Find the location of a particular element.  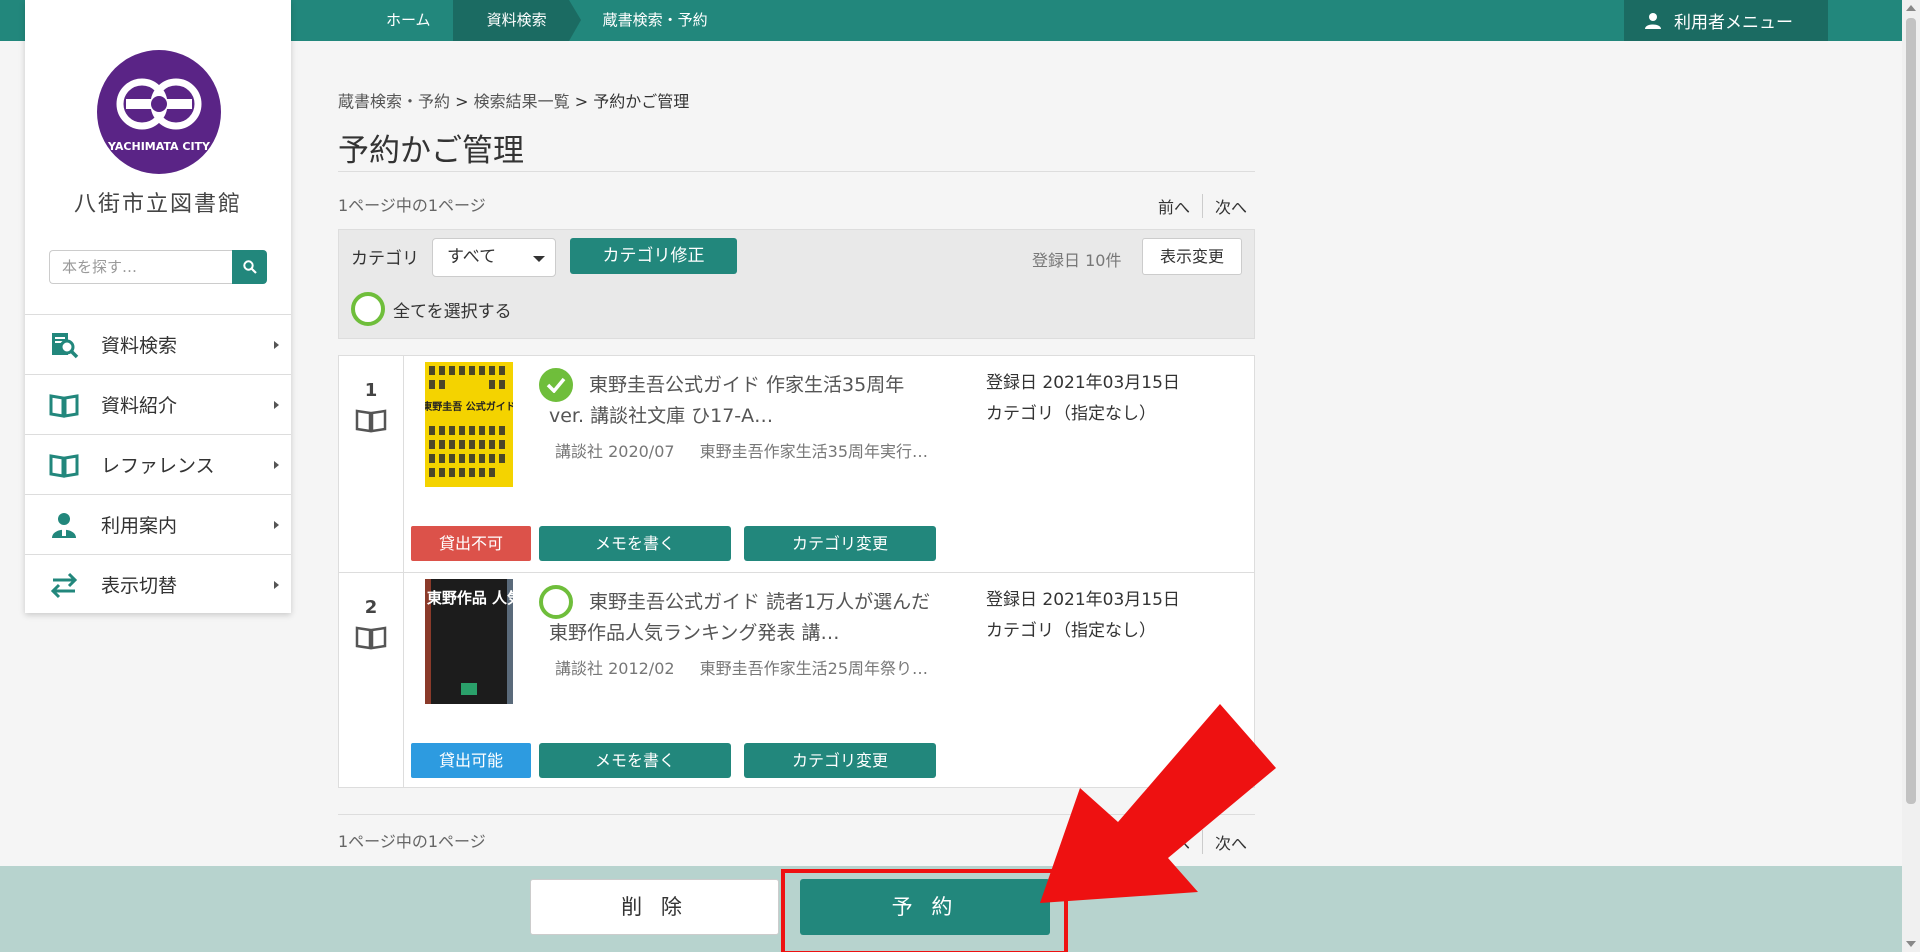

basket-toolbar: カテゴリ すべて カテゴリ修正 登録日 10件 表示変更 全てを選択する is located at coordinates (796, 284).